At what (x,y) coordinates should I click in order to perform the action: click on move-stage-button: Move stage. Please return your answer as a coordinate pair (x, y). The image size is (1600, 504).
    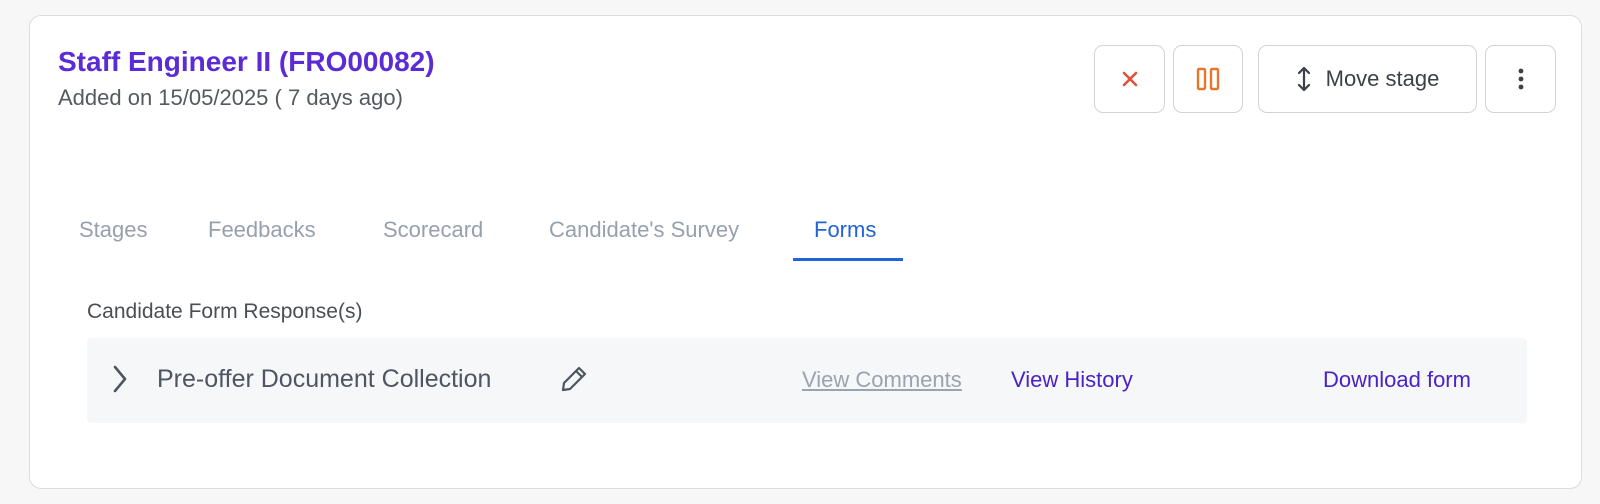
    Looking at the image, I should click on (1367, 79).